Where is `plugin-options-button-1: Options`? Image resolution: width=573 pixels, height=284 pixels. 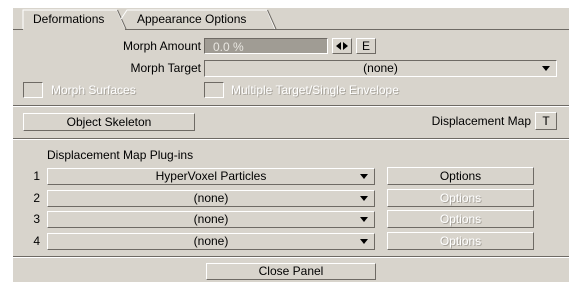
plugin-options-button-1: Options is located at coordinates (460, 176).